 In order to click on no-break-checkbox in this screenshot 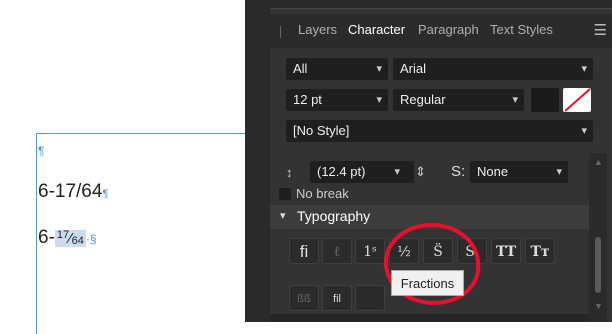, I will do `click(285, 194)`.